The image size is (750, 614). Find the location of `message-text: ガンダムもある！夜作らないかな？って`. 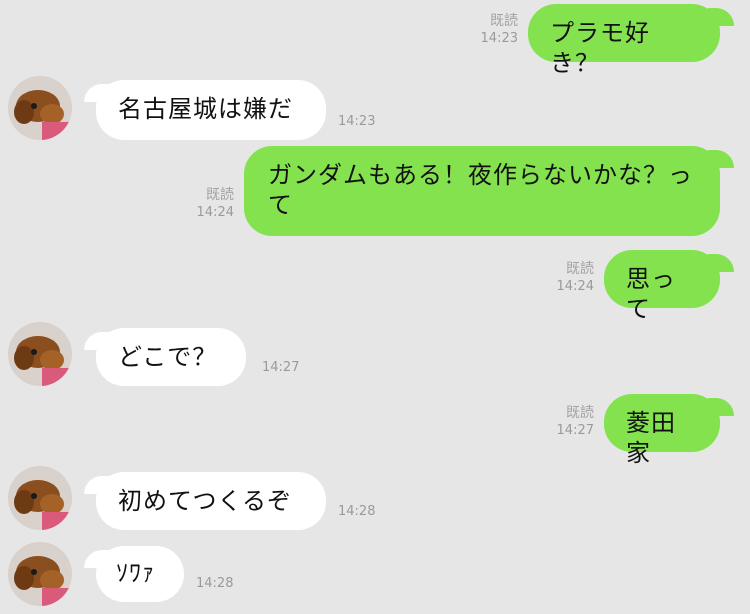

message-text: ガンダムもある！夜作らないかな？って is located at coordinates (480, 190).